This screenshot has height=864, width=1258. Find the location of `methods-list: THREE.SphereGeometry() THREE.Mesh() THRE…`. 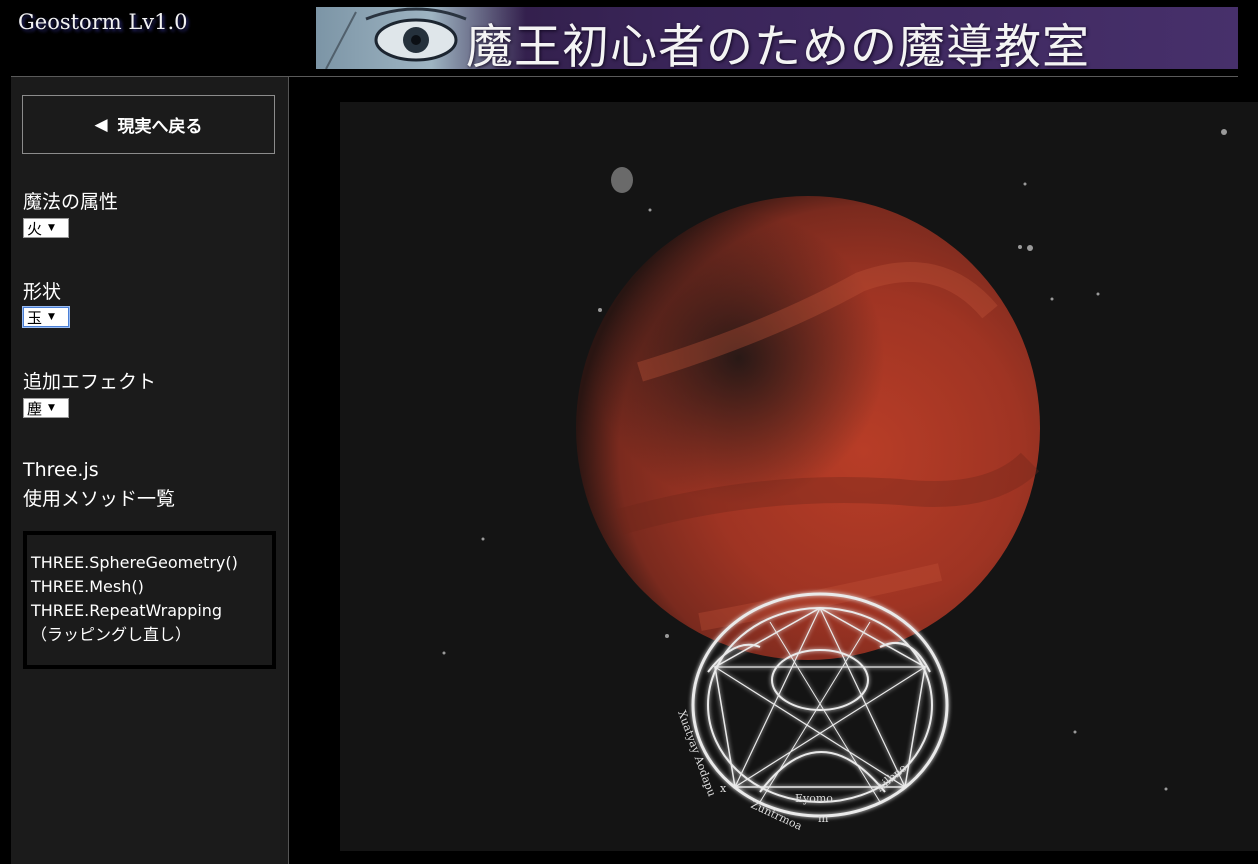

methods-list: THREE.SphereGeometry() THREE.Mesh() THRE… is located at coordinates (149, 600).